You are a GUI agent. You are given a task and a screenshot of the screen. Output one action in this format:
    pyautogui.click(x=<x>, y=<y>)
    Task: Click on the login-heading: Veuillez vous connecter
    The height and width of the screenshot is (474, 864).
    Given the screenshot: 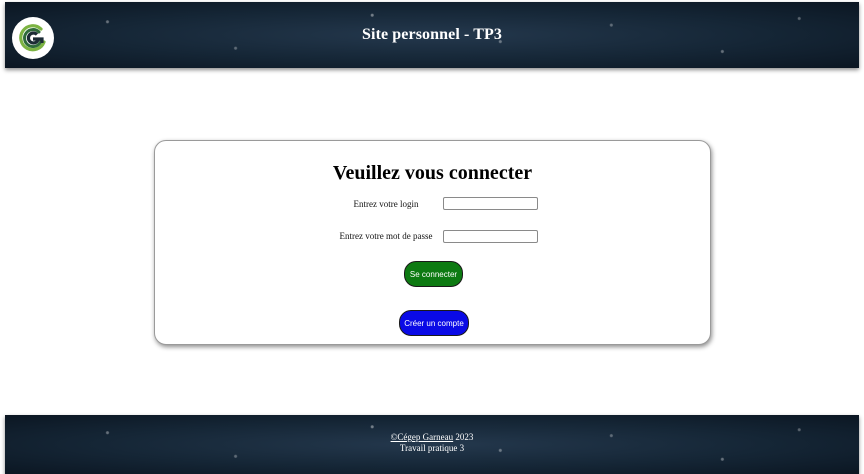 What is the action you would take?
    pyautogui.click(x=432, y=173)
    